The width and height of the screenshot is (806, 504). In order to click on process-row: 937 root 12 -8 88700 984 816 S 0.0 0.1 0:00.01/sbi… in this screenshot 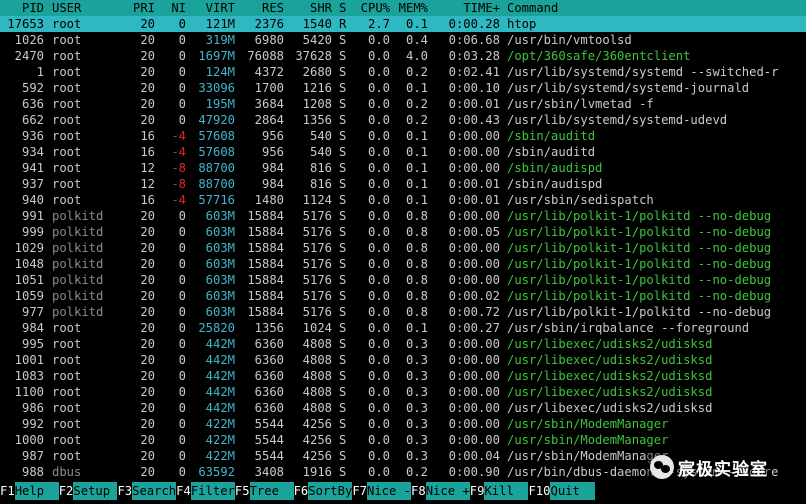, I will do `click(403, 184)`.